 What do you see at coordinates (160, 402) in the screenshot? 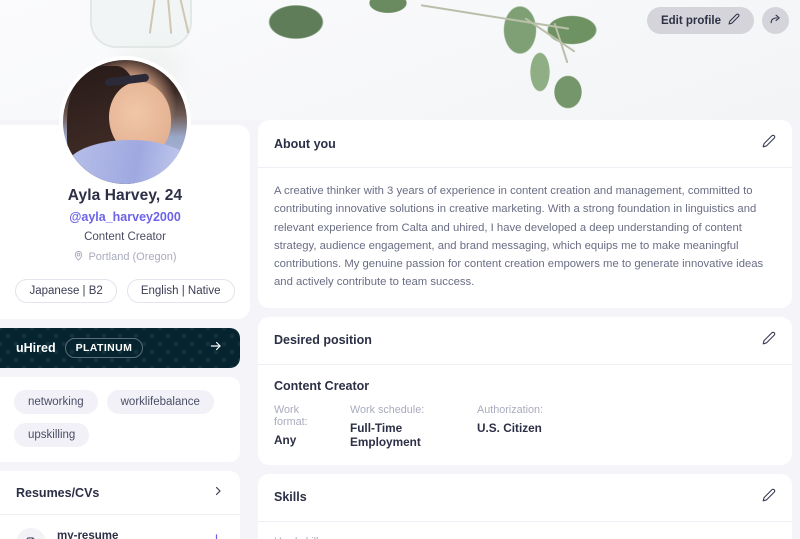
I see `tag-chip: worklifebalance` at bounding box center [160, 402].